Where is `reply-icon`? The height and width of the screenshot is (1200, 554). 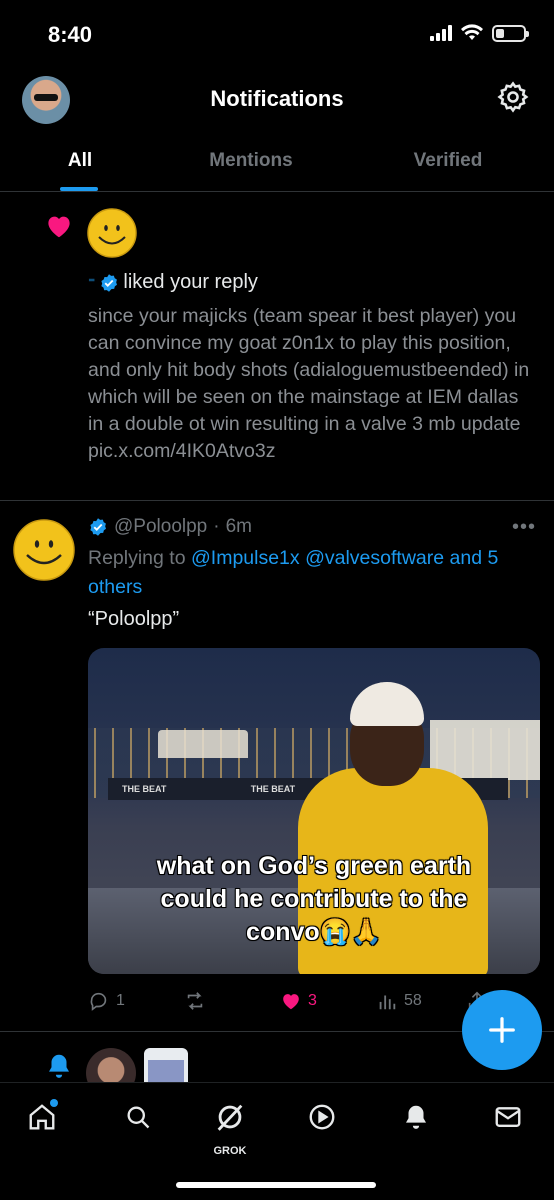 reply-icon is located at coordinates (98, 1001).